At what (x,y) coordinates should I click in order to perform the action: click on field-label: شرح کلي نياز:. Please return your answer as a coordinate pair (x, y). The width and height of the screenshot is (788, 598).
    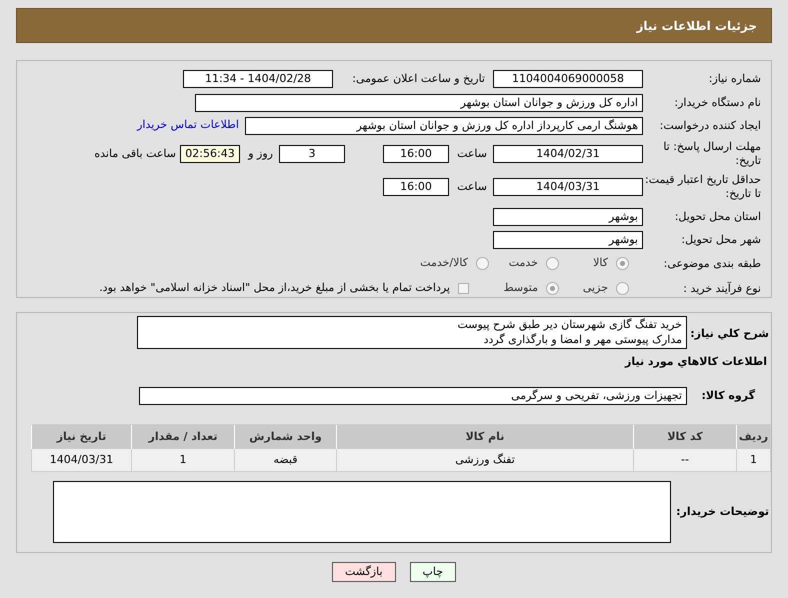
    Looking at the image, I should click on (729, 334).